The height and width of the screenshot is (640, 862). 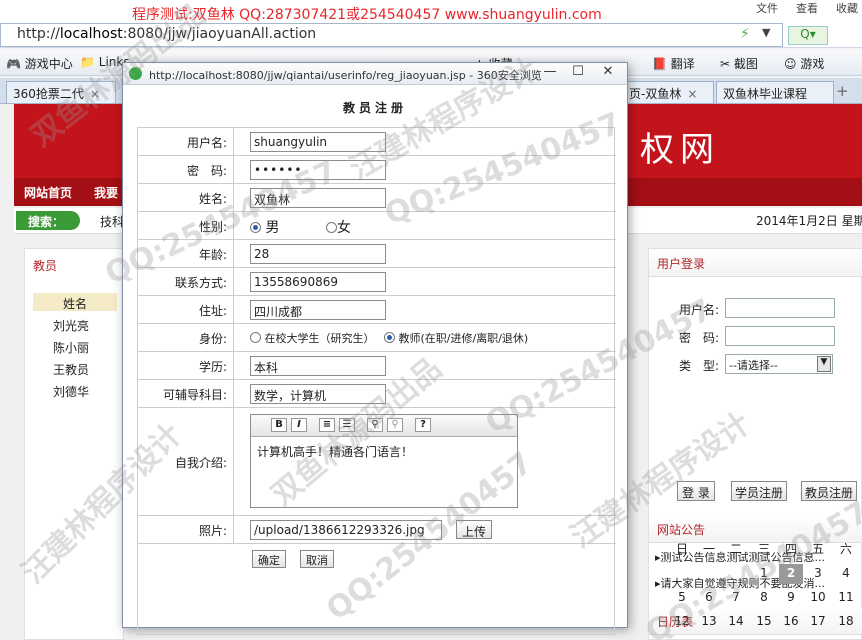 What do you see at coordinates (91, 34) in the screenshot?
I see `address-host: localhost` at bounding box center [91, 34].